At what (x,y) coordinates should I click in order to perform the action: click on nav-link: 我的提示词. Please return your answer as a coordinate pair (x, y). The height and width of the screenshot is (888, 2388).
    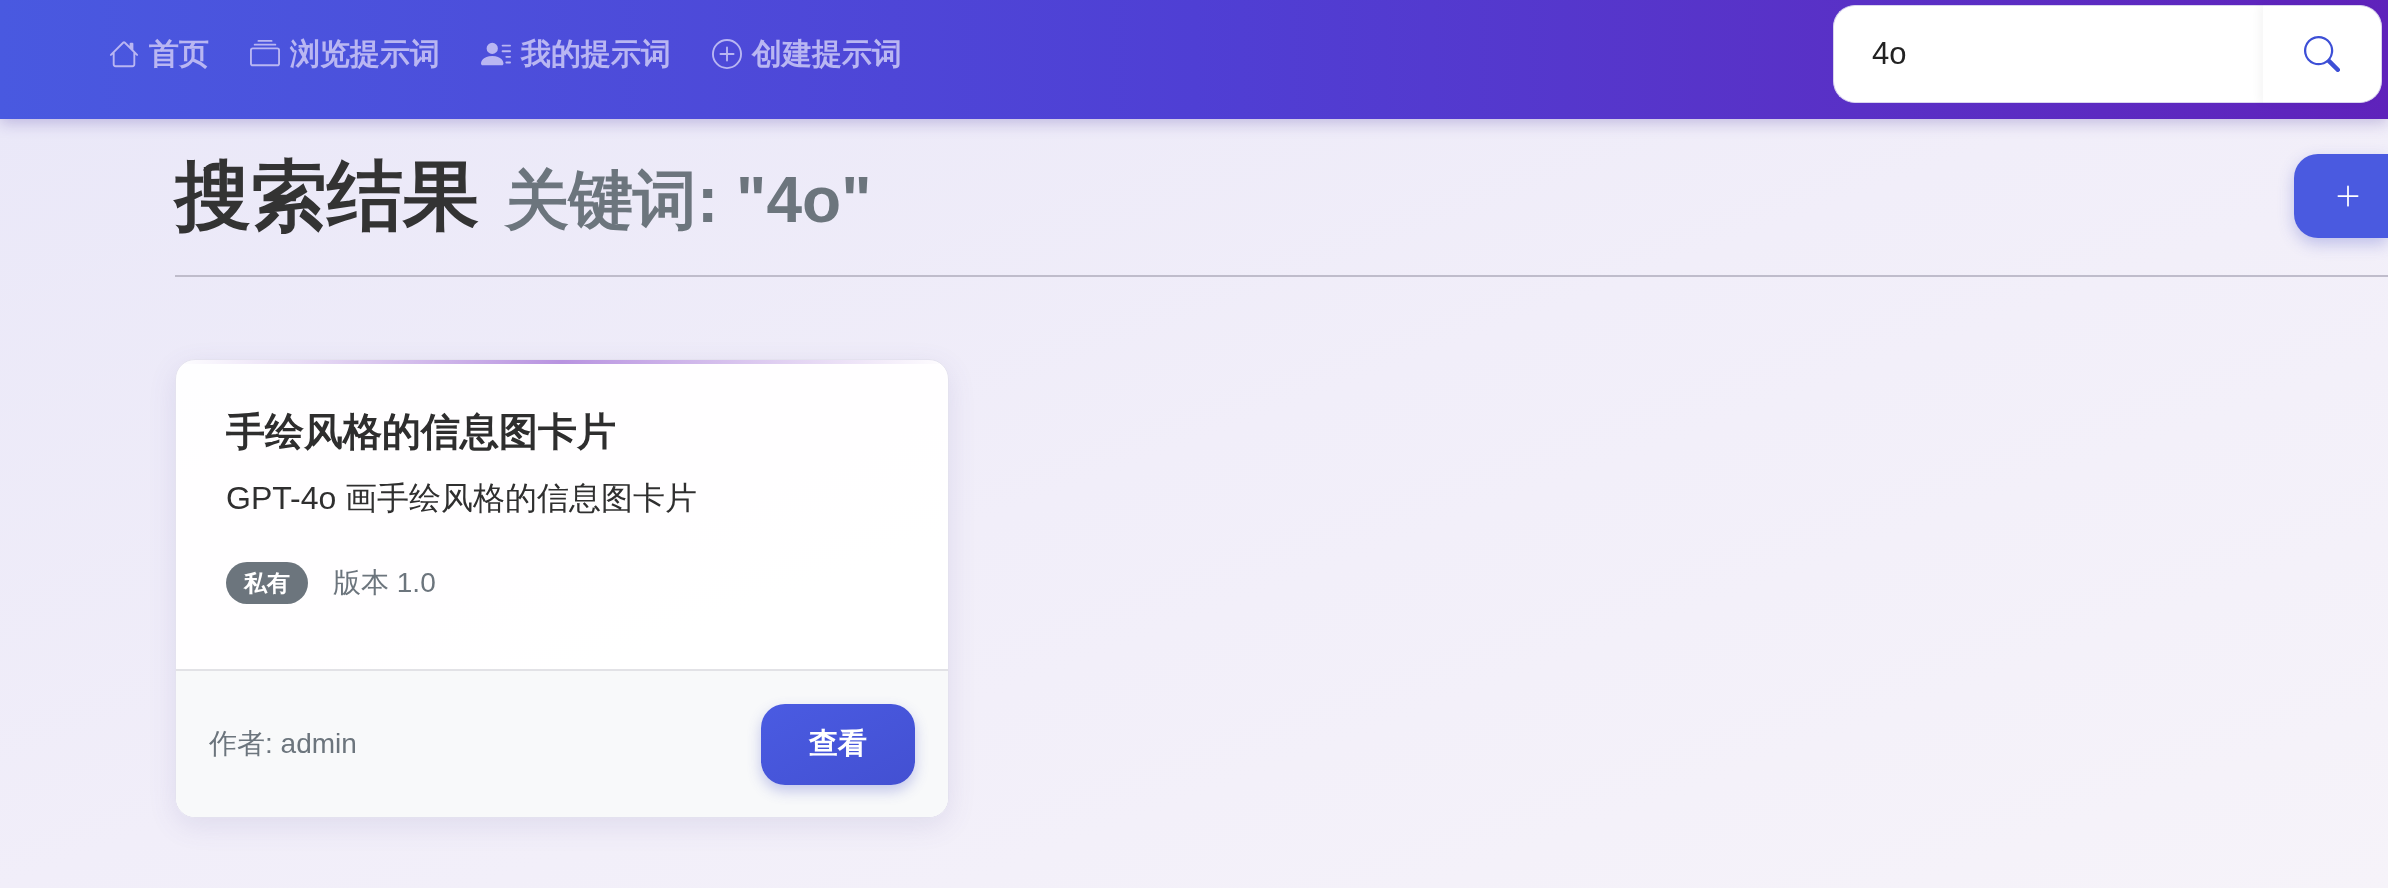
    Looking at the image, I should click on (576, 54).